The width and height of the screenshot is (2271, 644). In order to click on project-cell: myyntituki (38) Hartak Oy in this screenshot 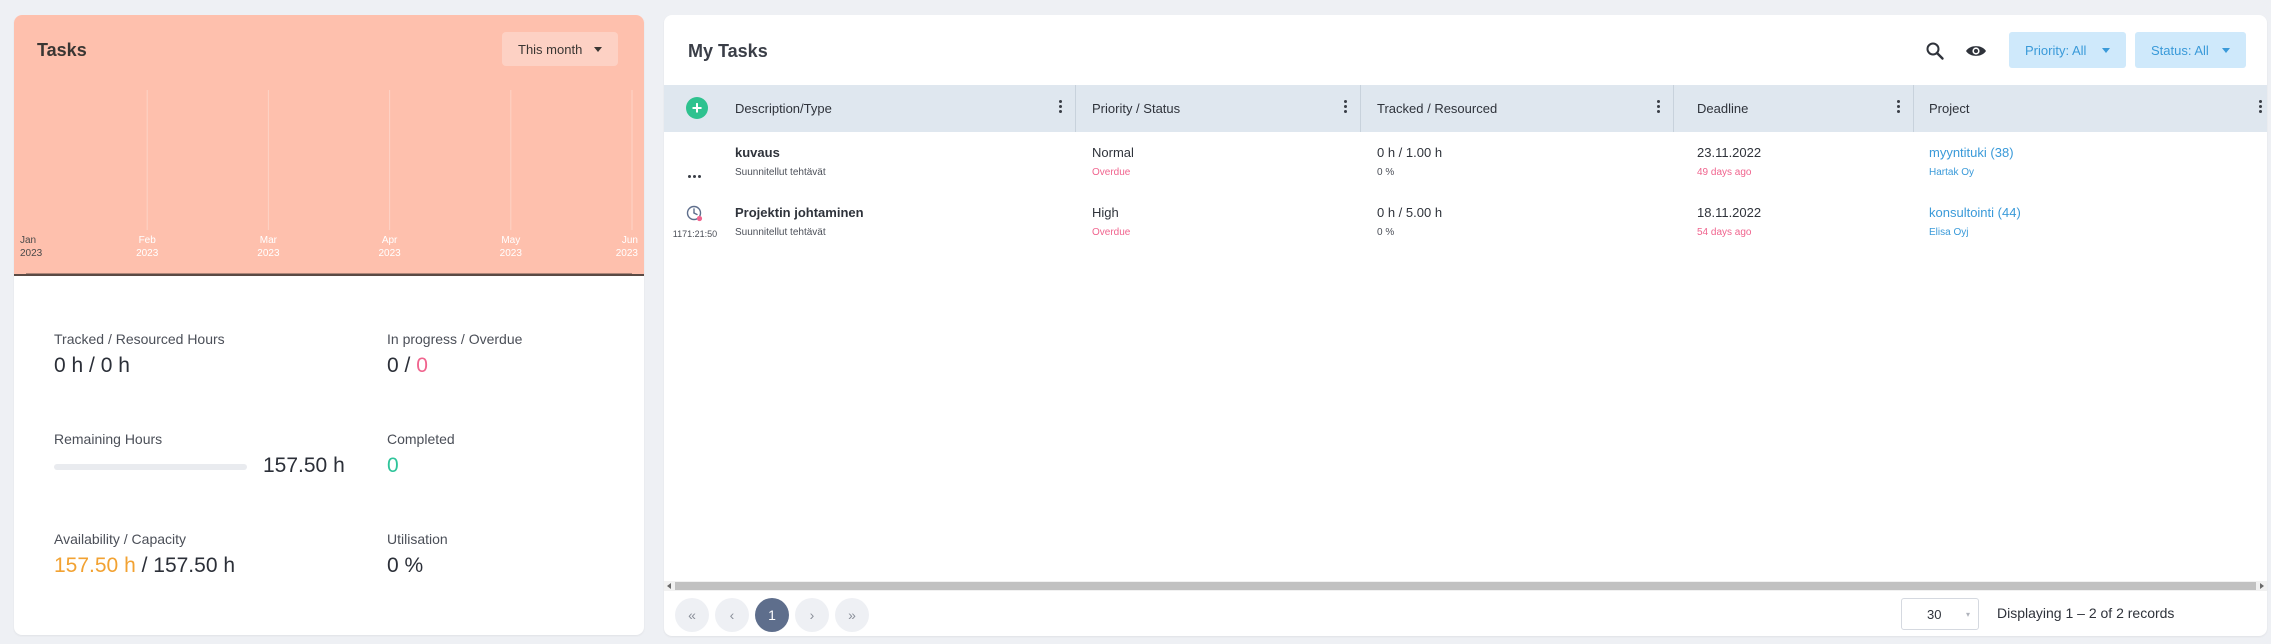, I will do `click(1971, 161)`.